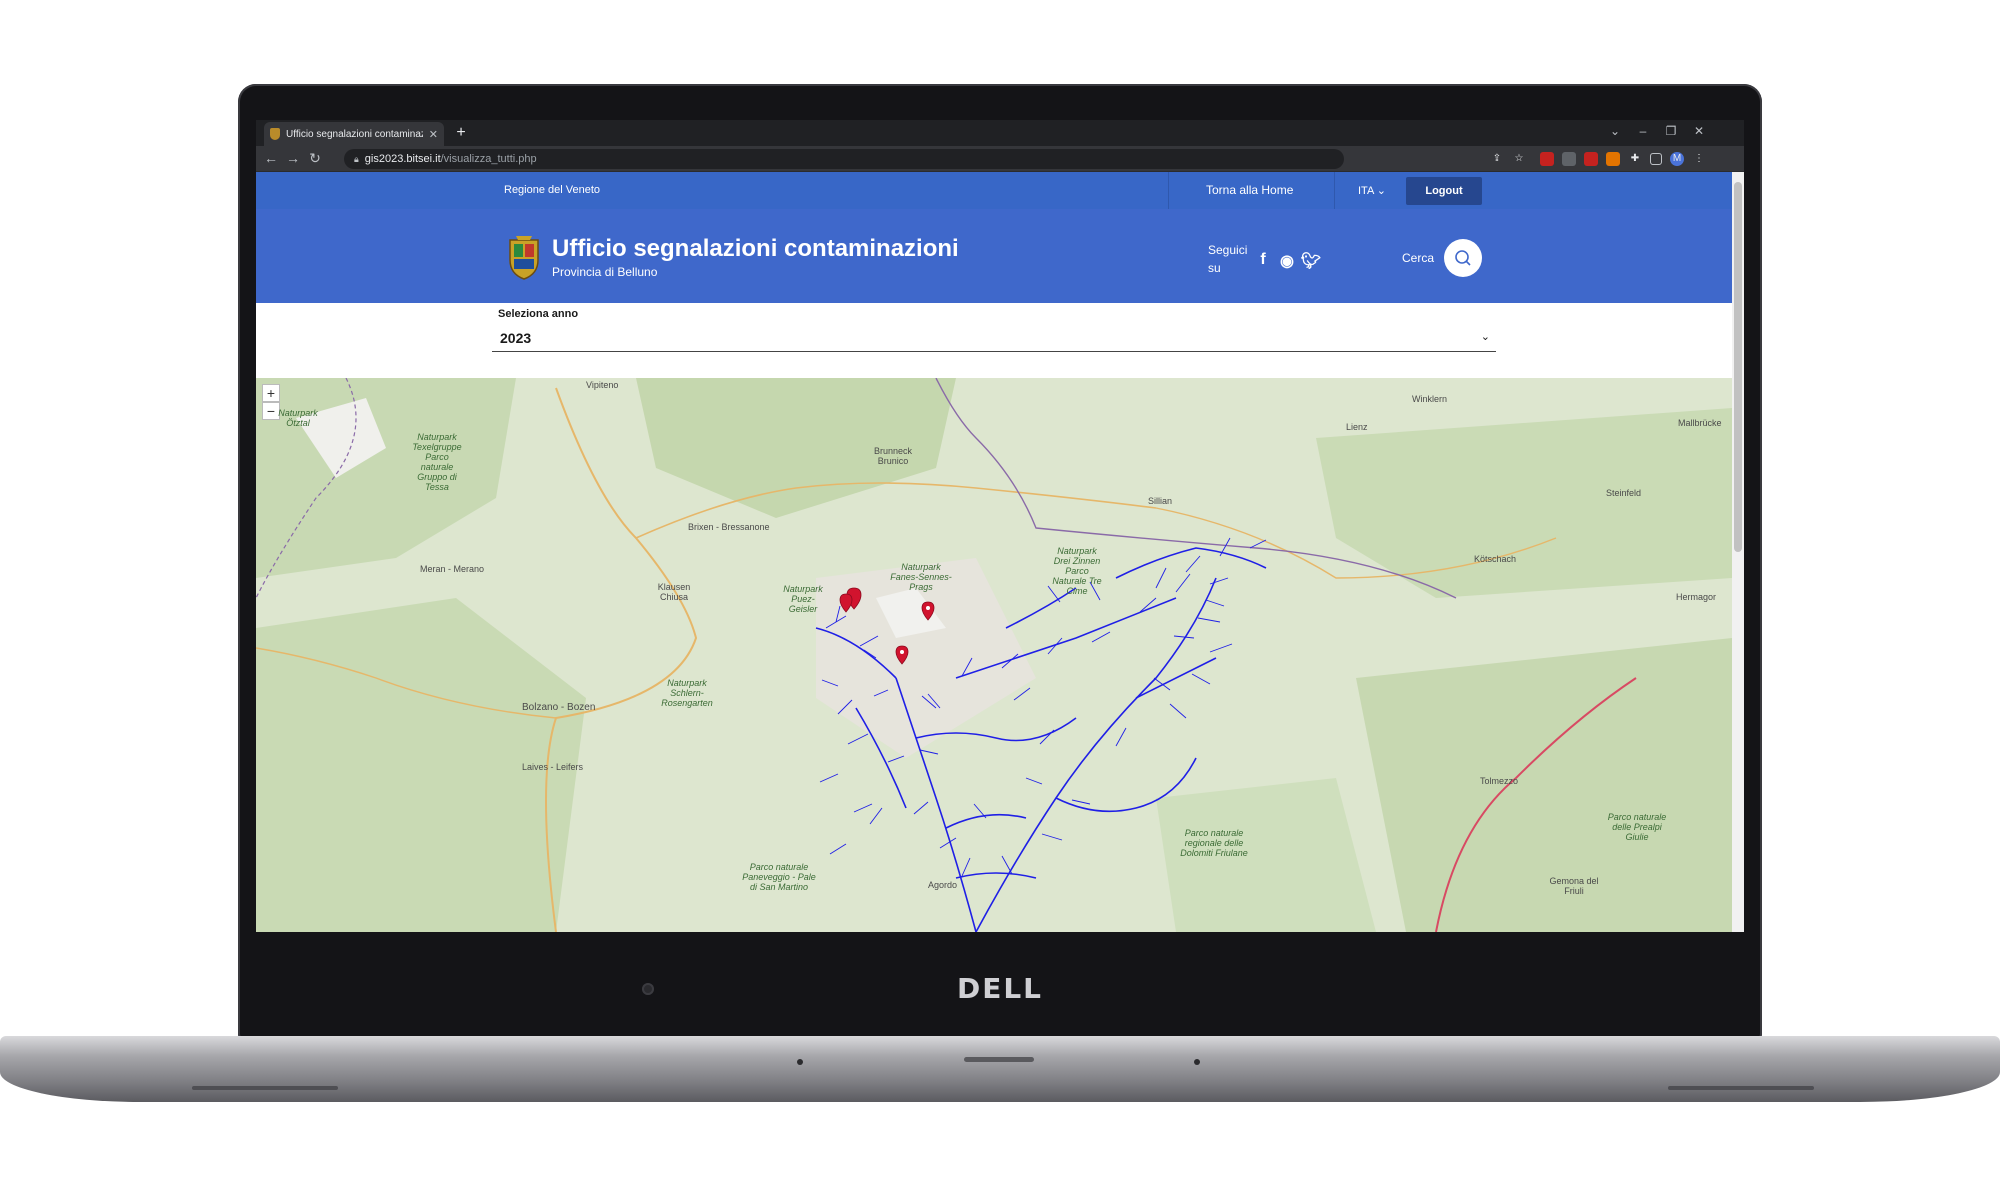 Image resolution: width=2000 pixels, height=1197 pixels. Describe the element at coordinates (605, 272) in the screenshot. I see `site-subtitle: Provincia di Belluno` at that location.